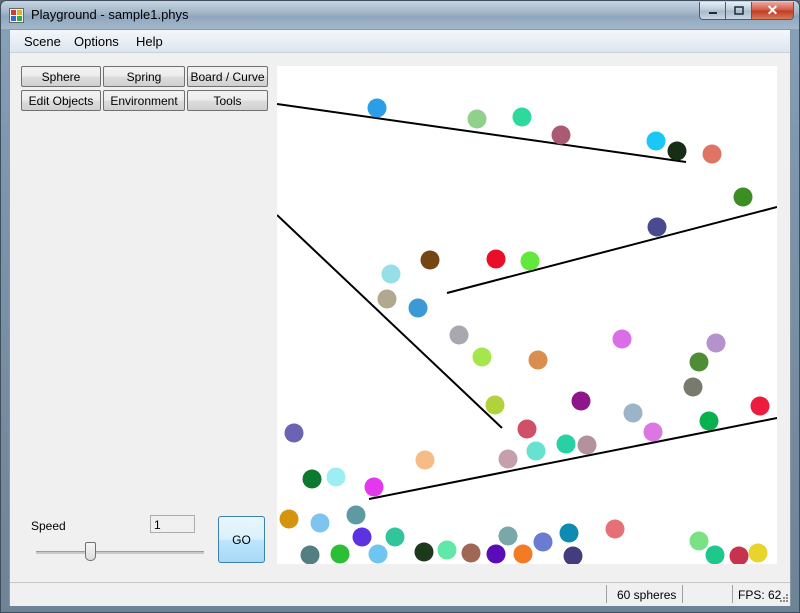  What do you see at coordinates (149, 41) in the screenshot?
I see `menu-help: Help` at bounding box center [149, 41].